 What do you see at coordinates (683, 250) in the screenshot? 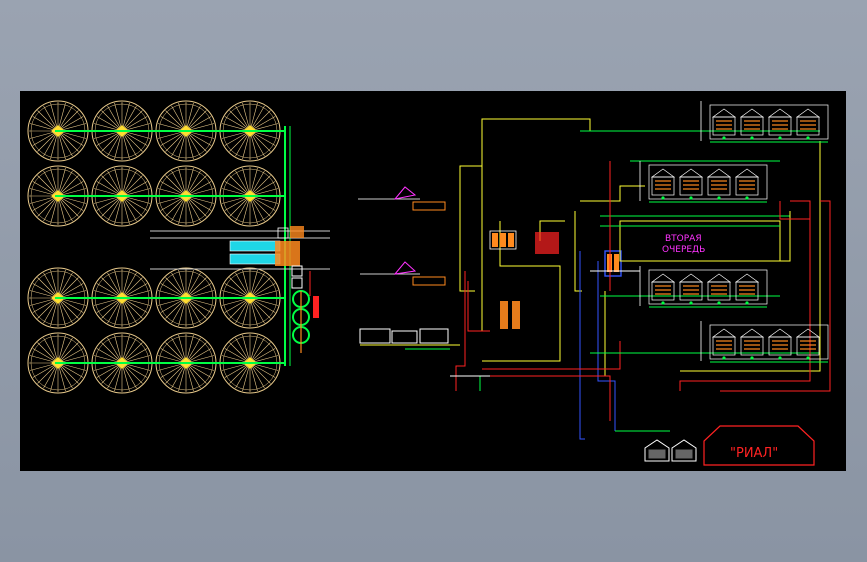
I see `second-stage-line2: ОЧЕРЕДЬ` at bounding box center [683, 250].